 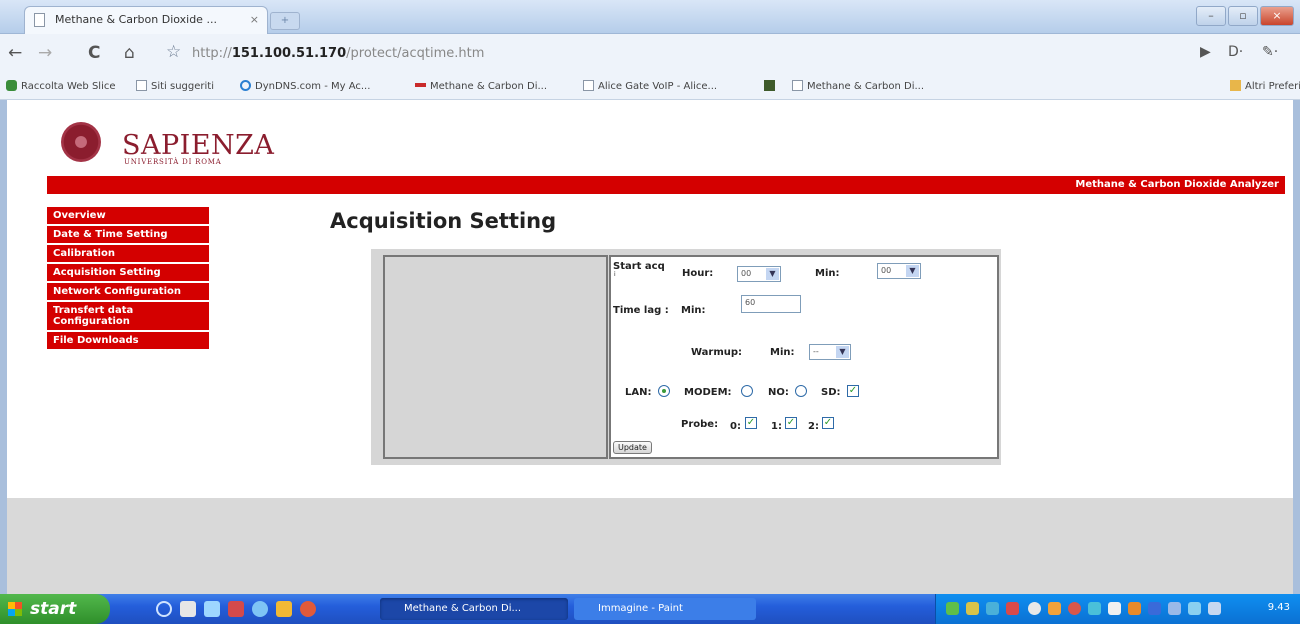 I want to click on hour-label: Hour:, so click(x=698, y=273).